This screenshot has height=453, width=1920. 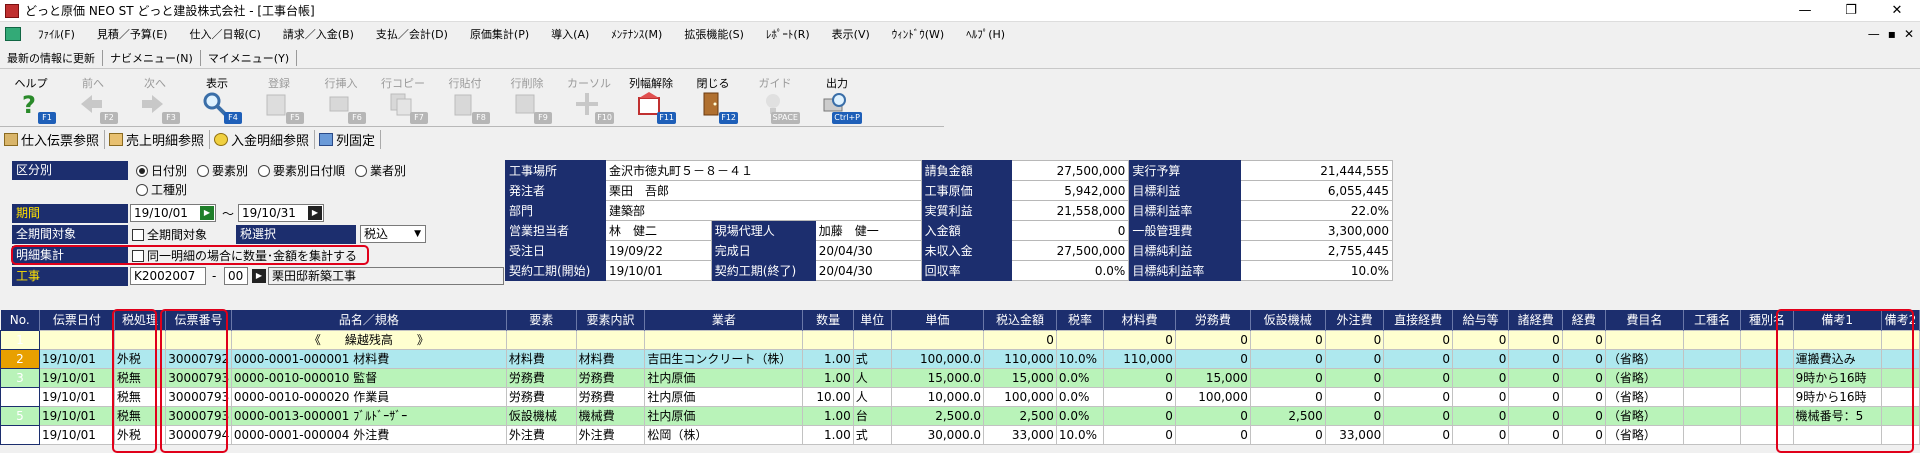 I want to click on column-header-17: 直接経費, so click(x=1418, y=320).